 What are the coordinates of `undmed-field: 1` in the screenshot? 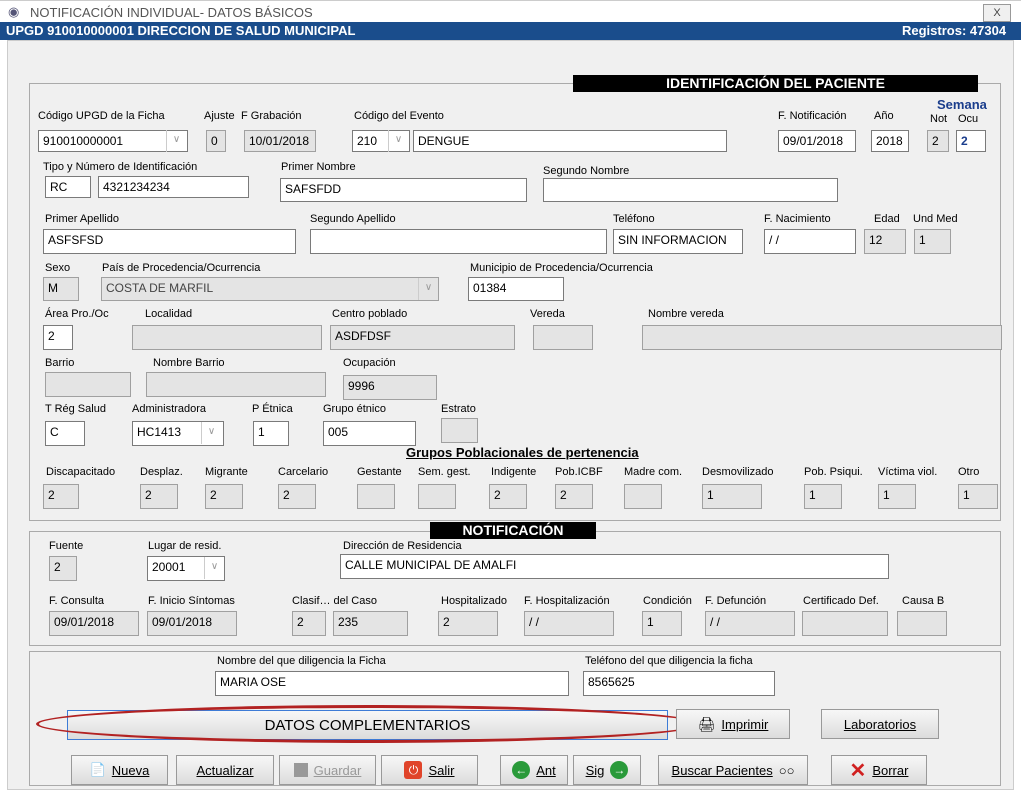 It's located at (932, 241).